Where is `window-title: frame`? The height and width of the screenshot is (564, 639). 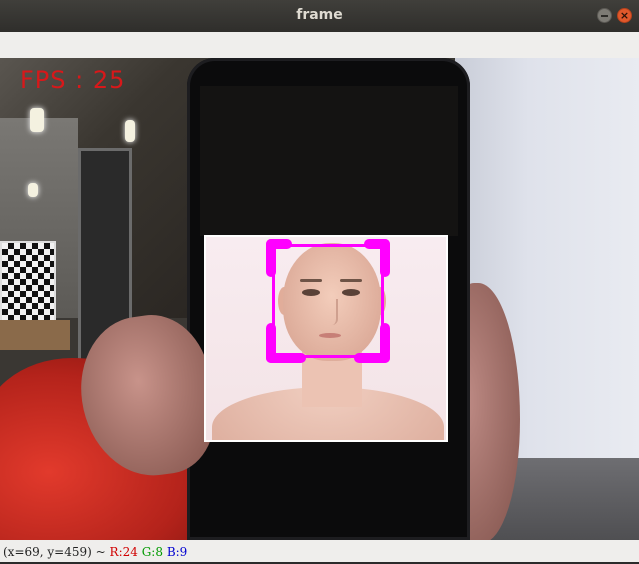
window-title: frame is located at coordinates (319, 15).